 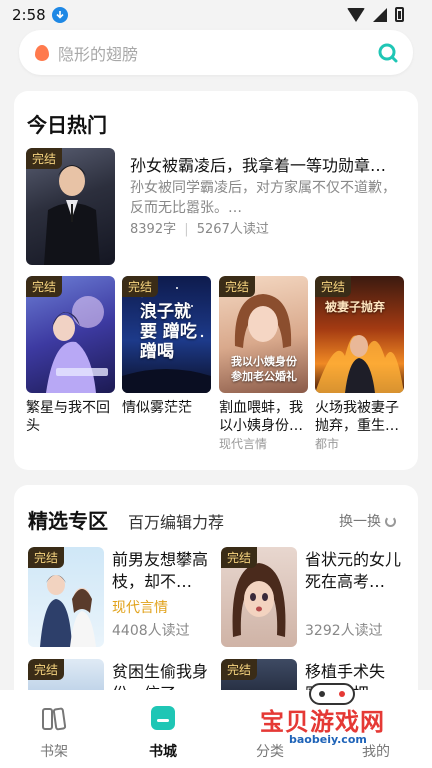 I want to click on word-count: 8392字, so click(x=153, y=229).